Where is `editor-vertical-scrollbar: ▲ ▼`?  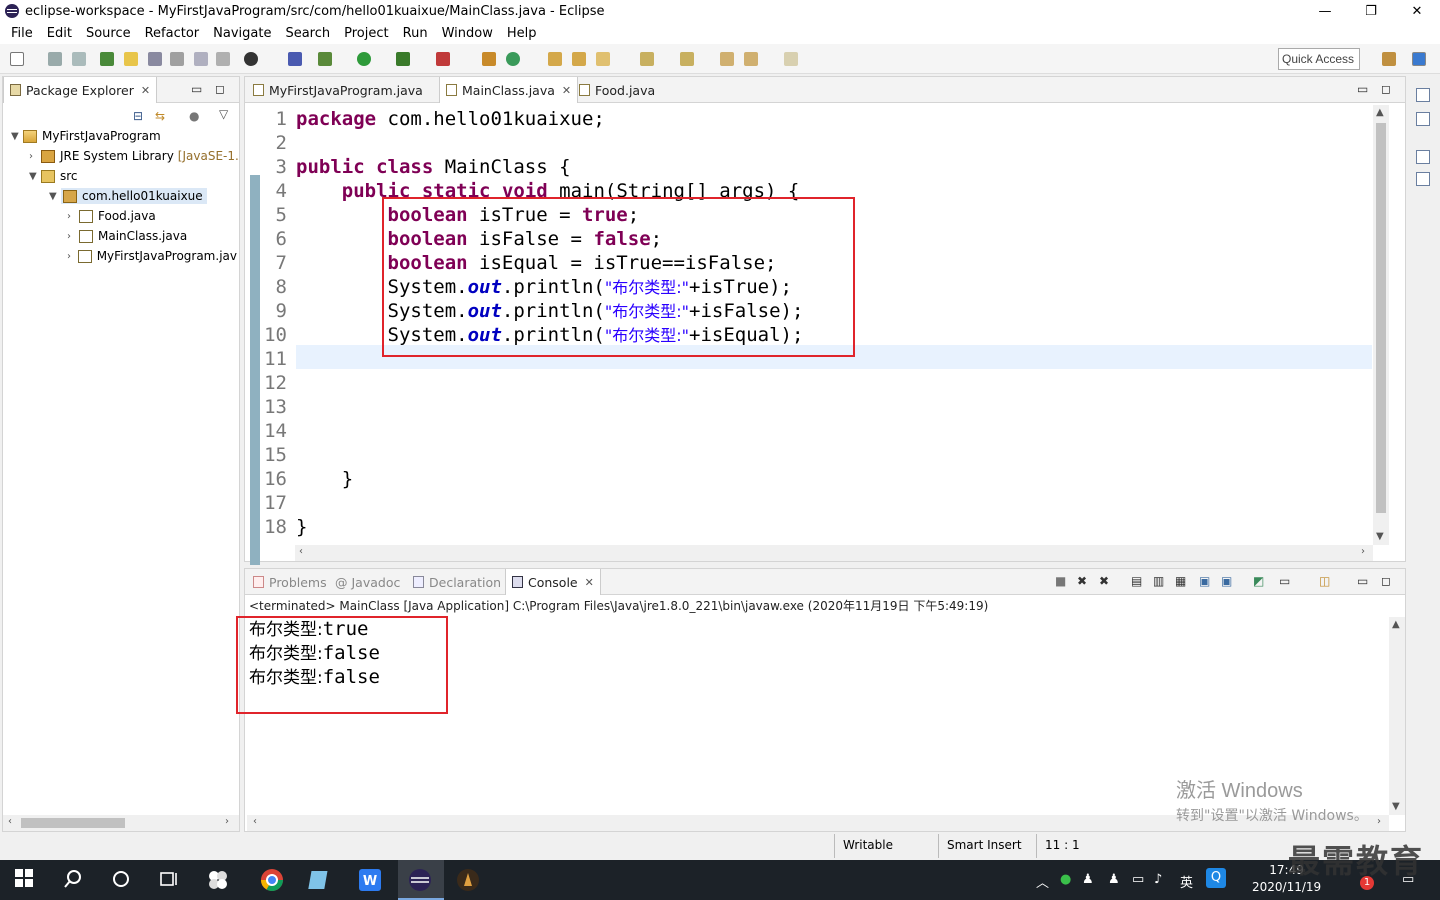 editor-vertical-scrollbar: ▲ ▼ is located at coordinates (1381, 325).